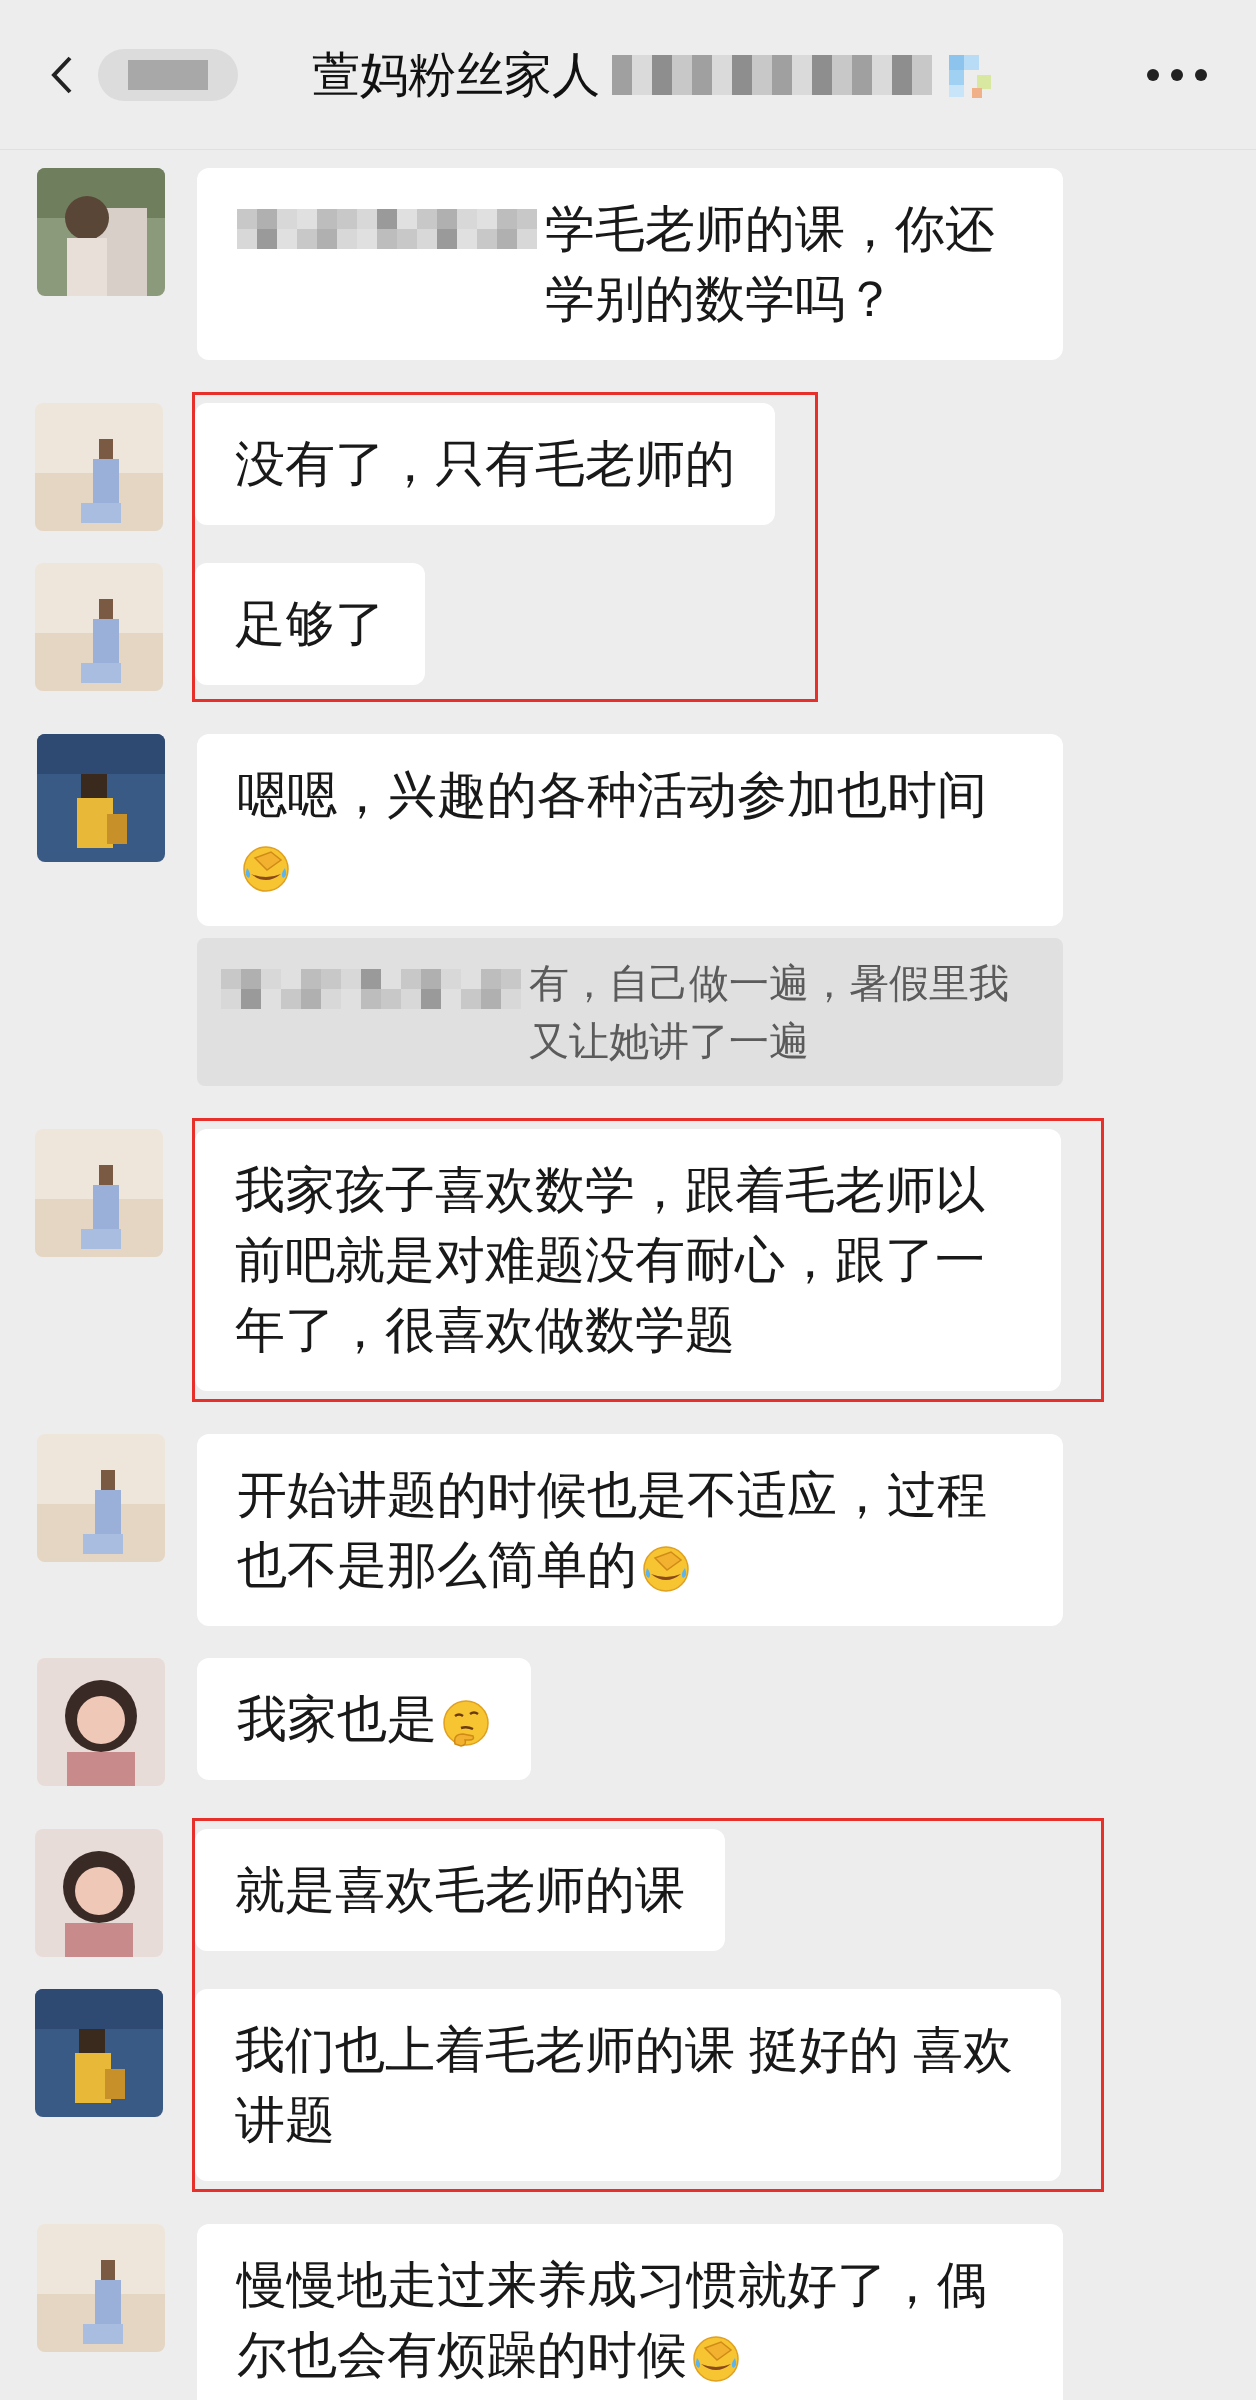 This screenshot has height=2400, width=1256. What do you see at coordinates (610, 1260) in the screenshot?
I see `message-text: 我家孩子喜欢数学，跟着毛老师以前吧就是对难题没有耐心，跟了一年了，很喜欢做数学题` at bounding box center [610, 1260].